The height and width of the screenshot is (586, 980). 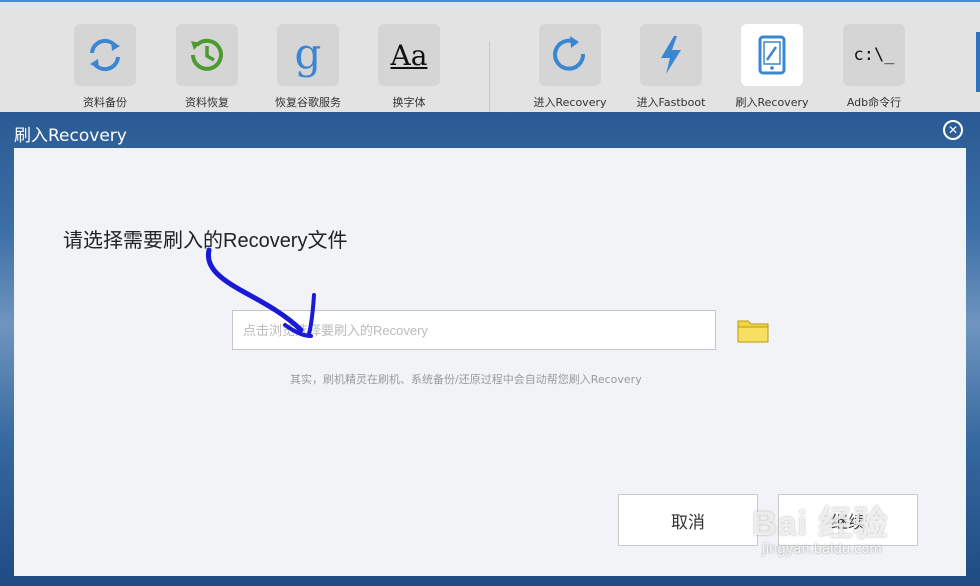 I want to click on toolbar-google-services-button: g 恢复谷歌服务, so click(x=308, y=67).